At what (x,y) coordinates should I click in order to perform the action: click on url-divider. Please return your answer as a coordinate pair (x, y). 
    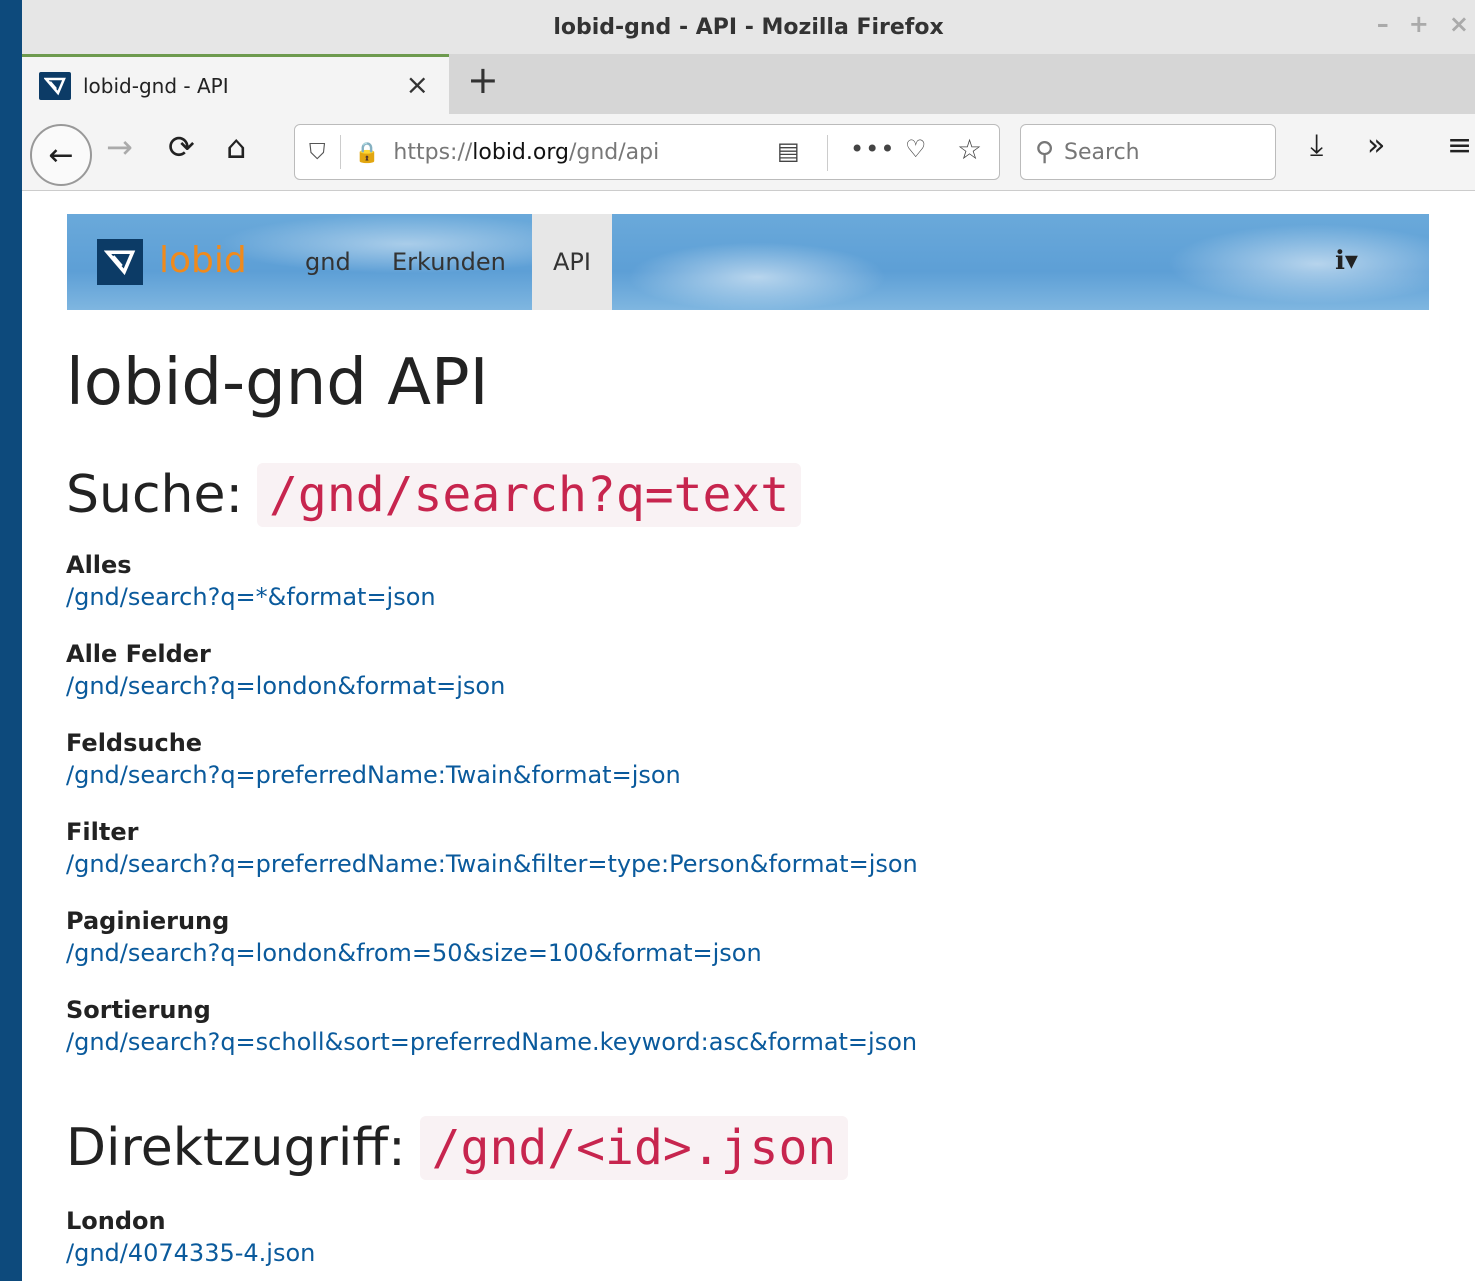
    Looking at the image, I should click on (340, 152).